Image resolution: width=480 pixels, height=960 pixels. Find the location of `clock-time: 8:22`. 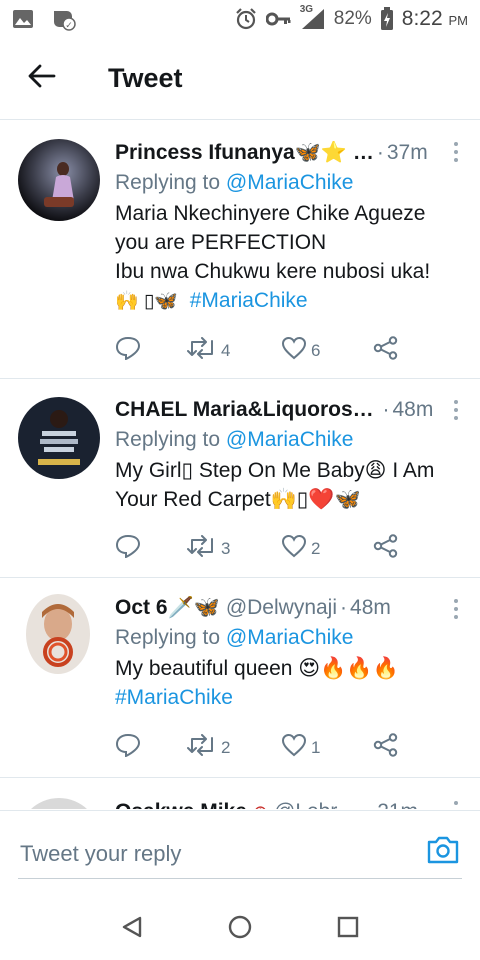

clock-time: 8:22 is located at coordinates (422, 18).